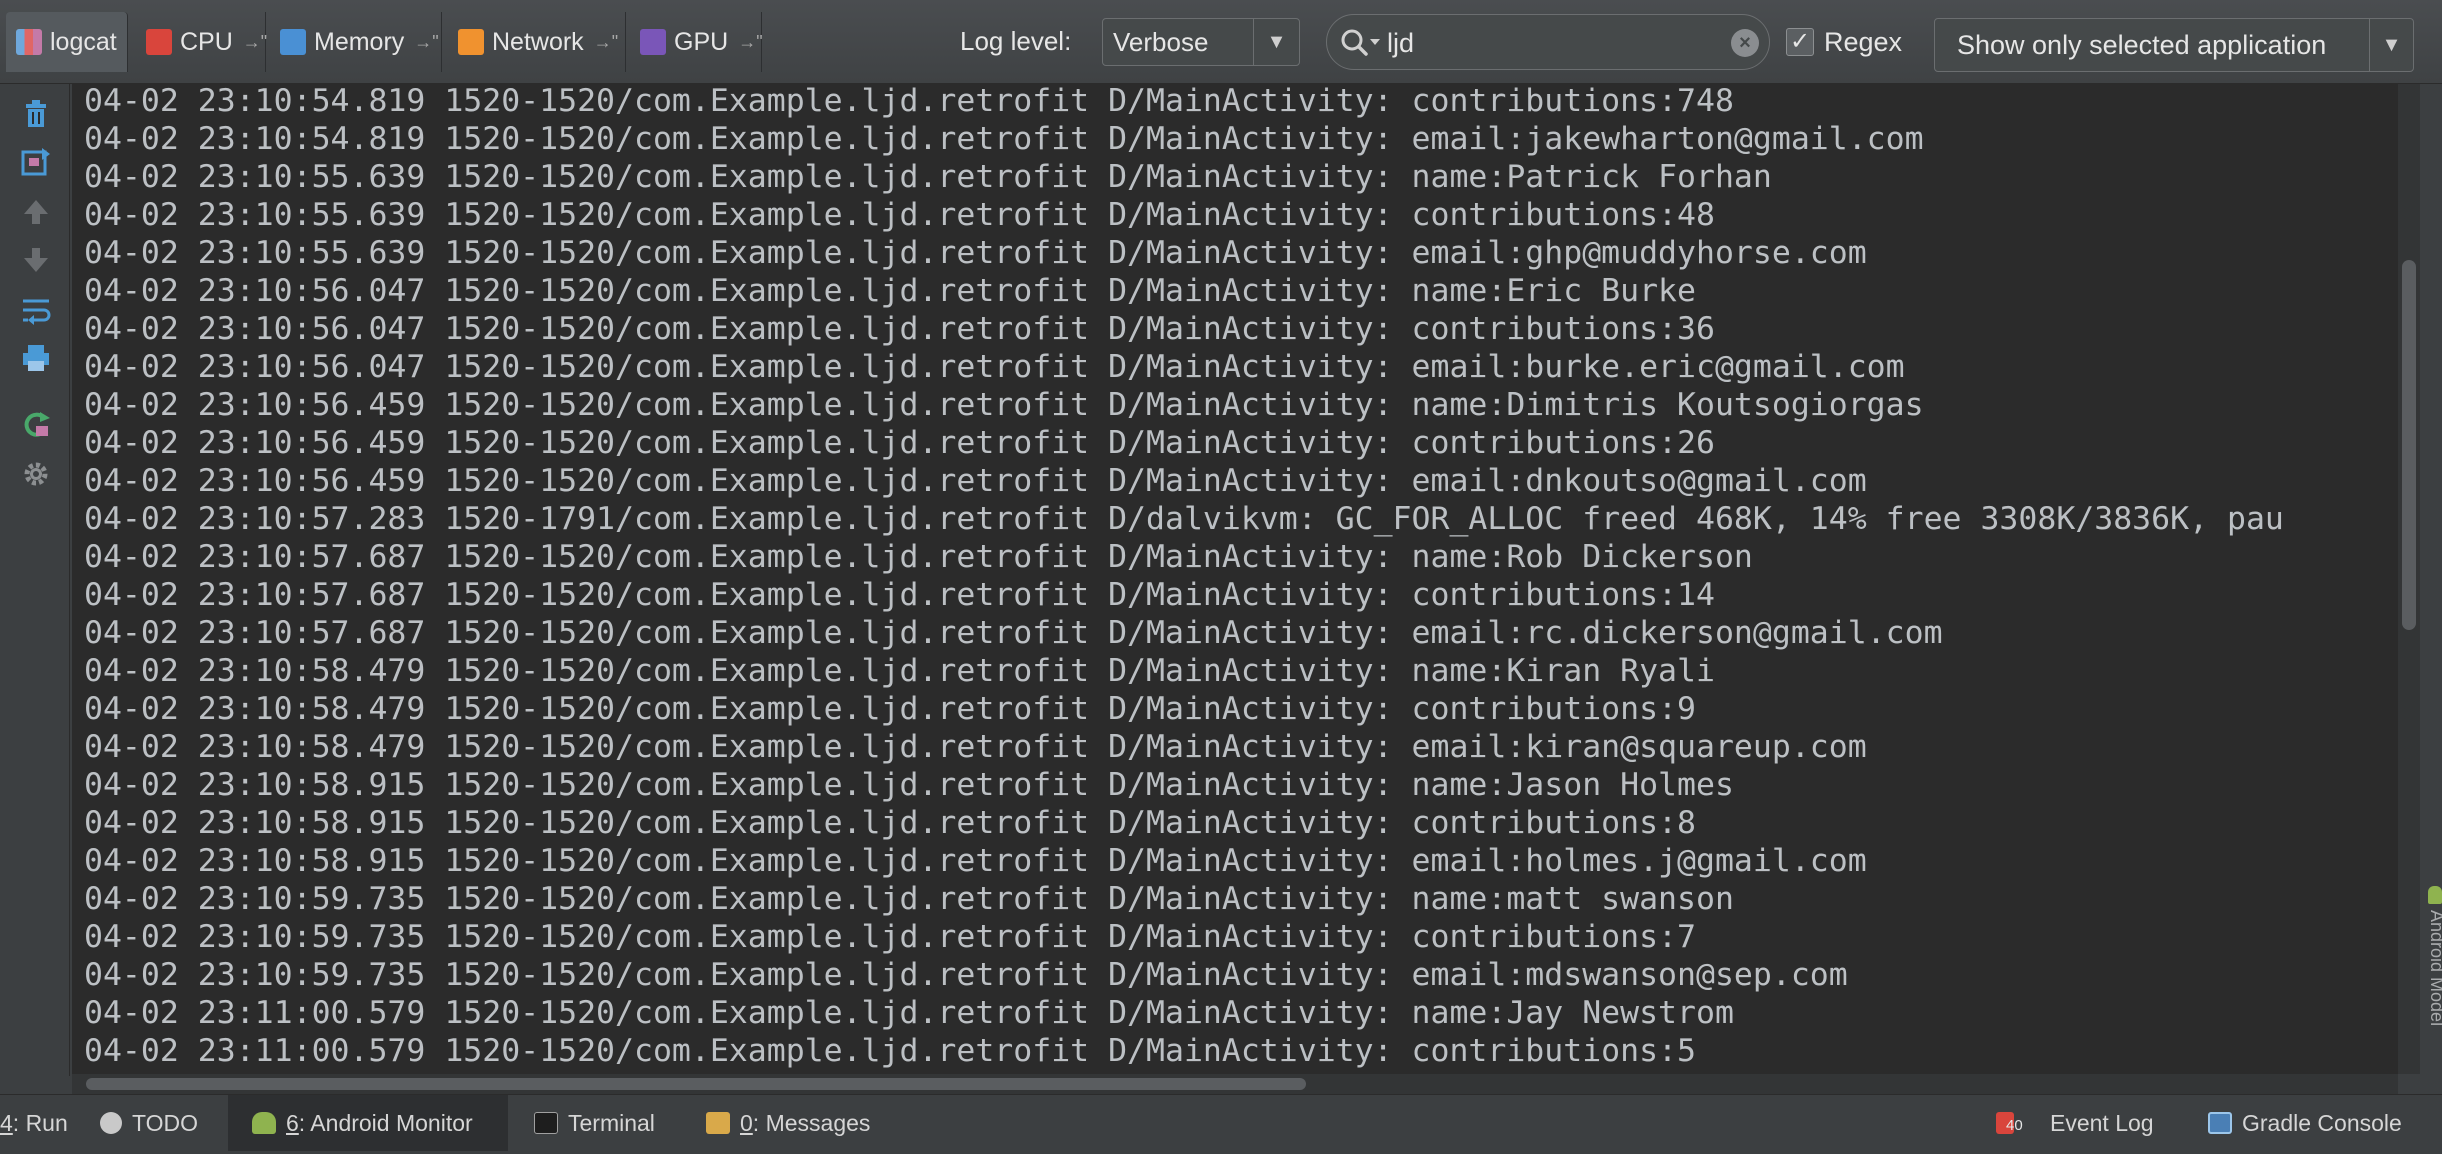 This screenshot has height=1154, width=2442. What do you see at coordinates (1745, 43) in the screenshot?
I see `clear-search-icon: ×` at bounding box center [1745, 43].